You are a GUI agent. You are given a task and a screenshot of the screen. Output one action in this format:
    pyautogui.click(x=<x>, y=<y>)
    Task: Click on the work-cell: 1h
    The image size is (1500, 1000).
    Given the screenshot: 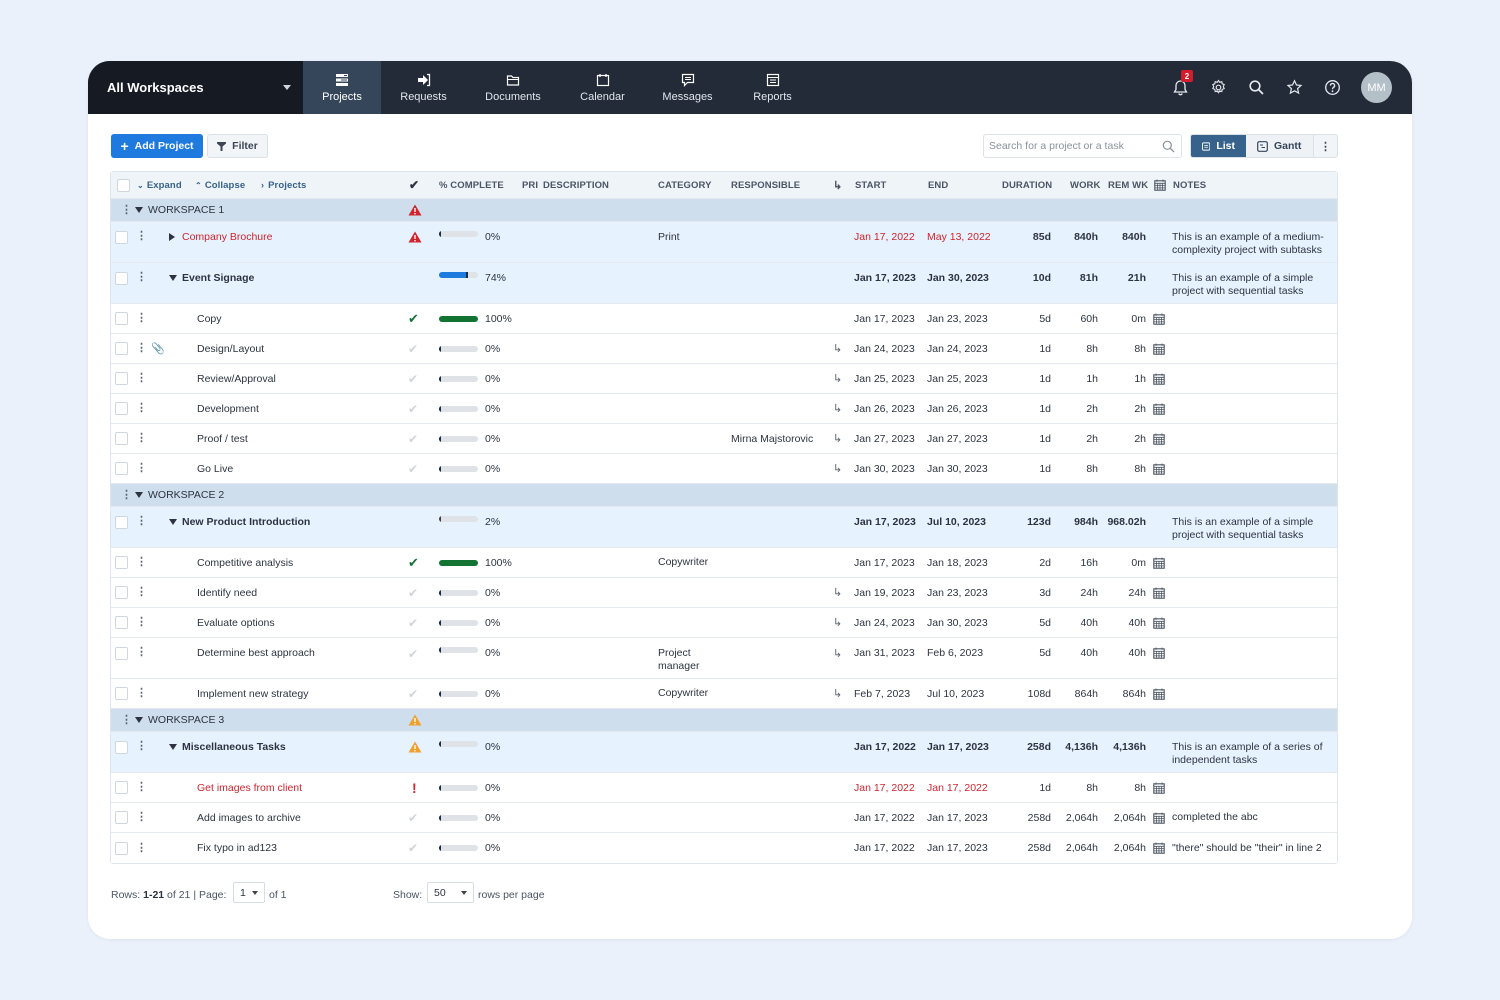 What is the action you would take?
    pyautogui.click(x=1069, y=378)
    